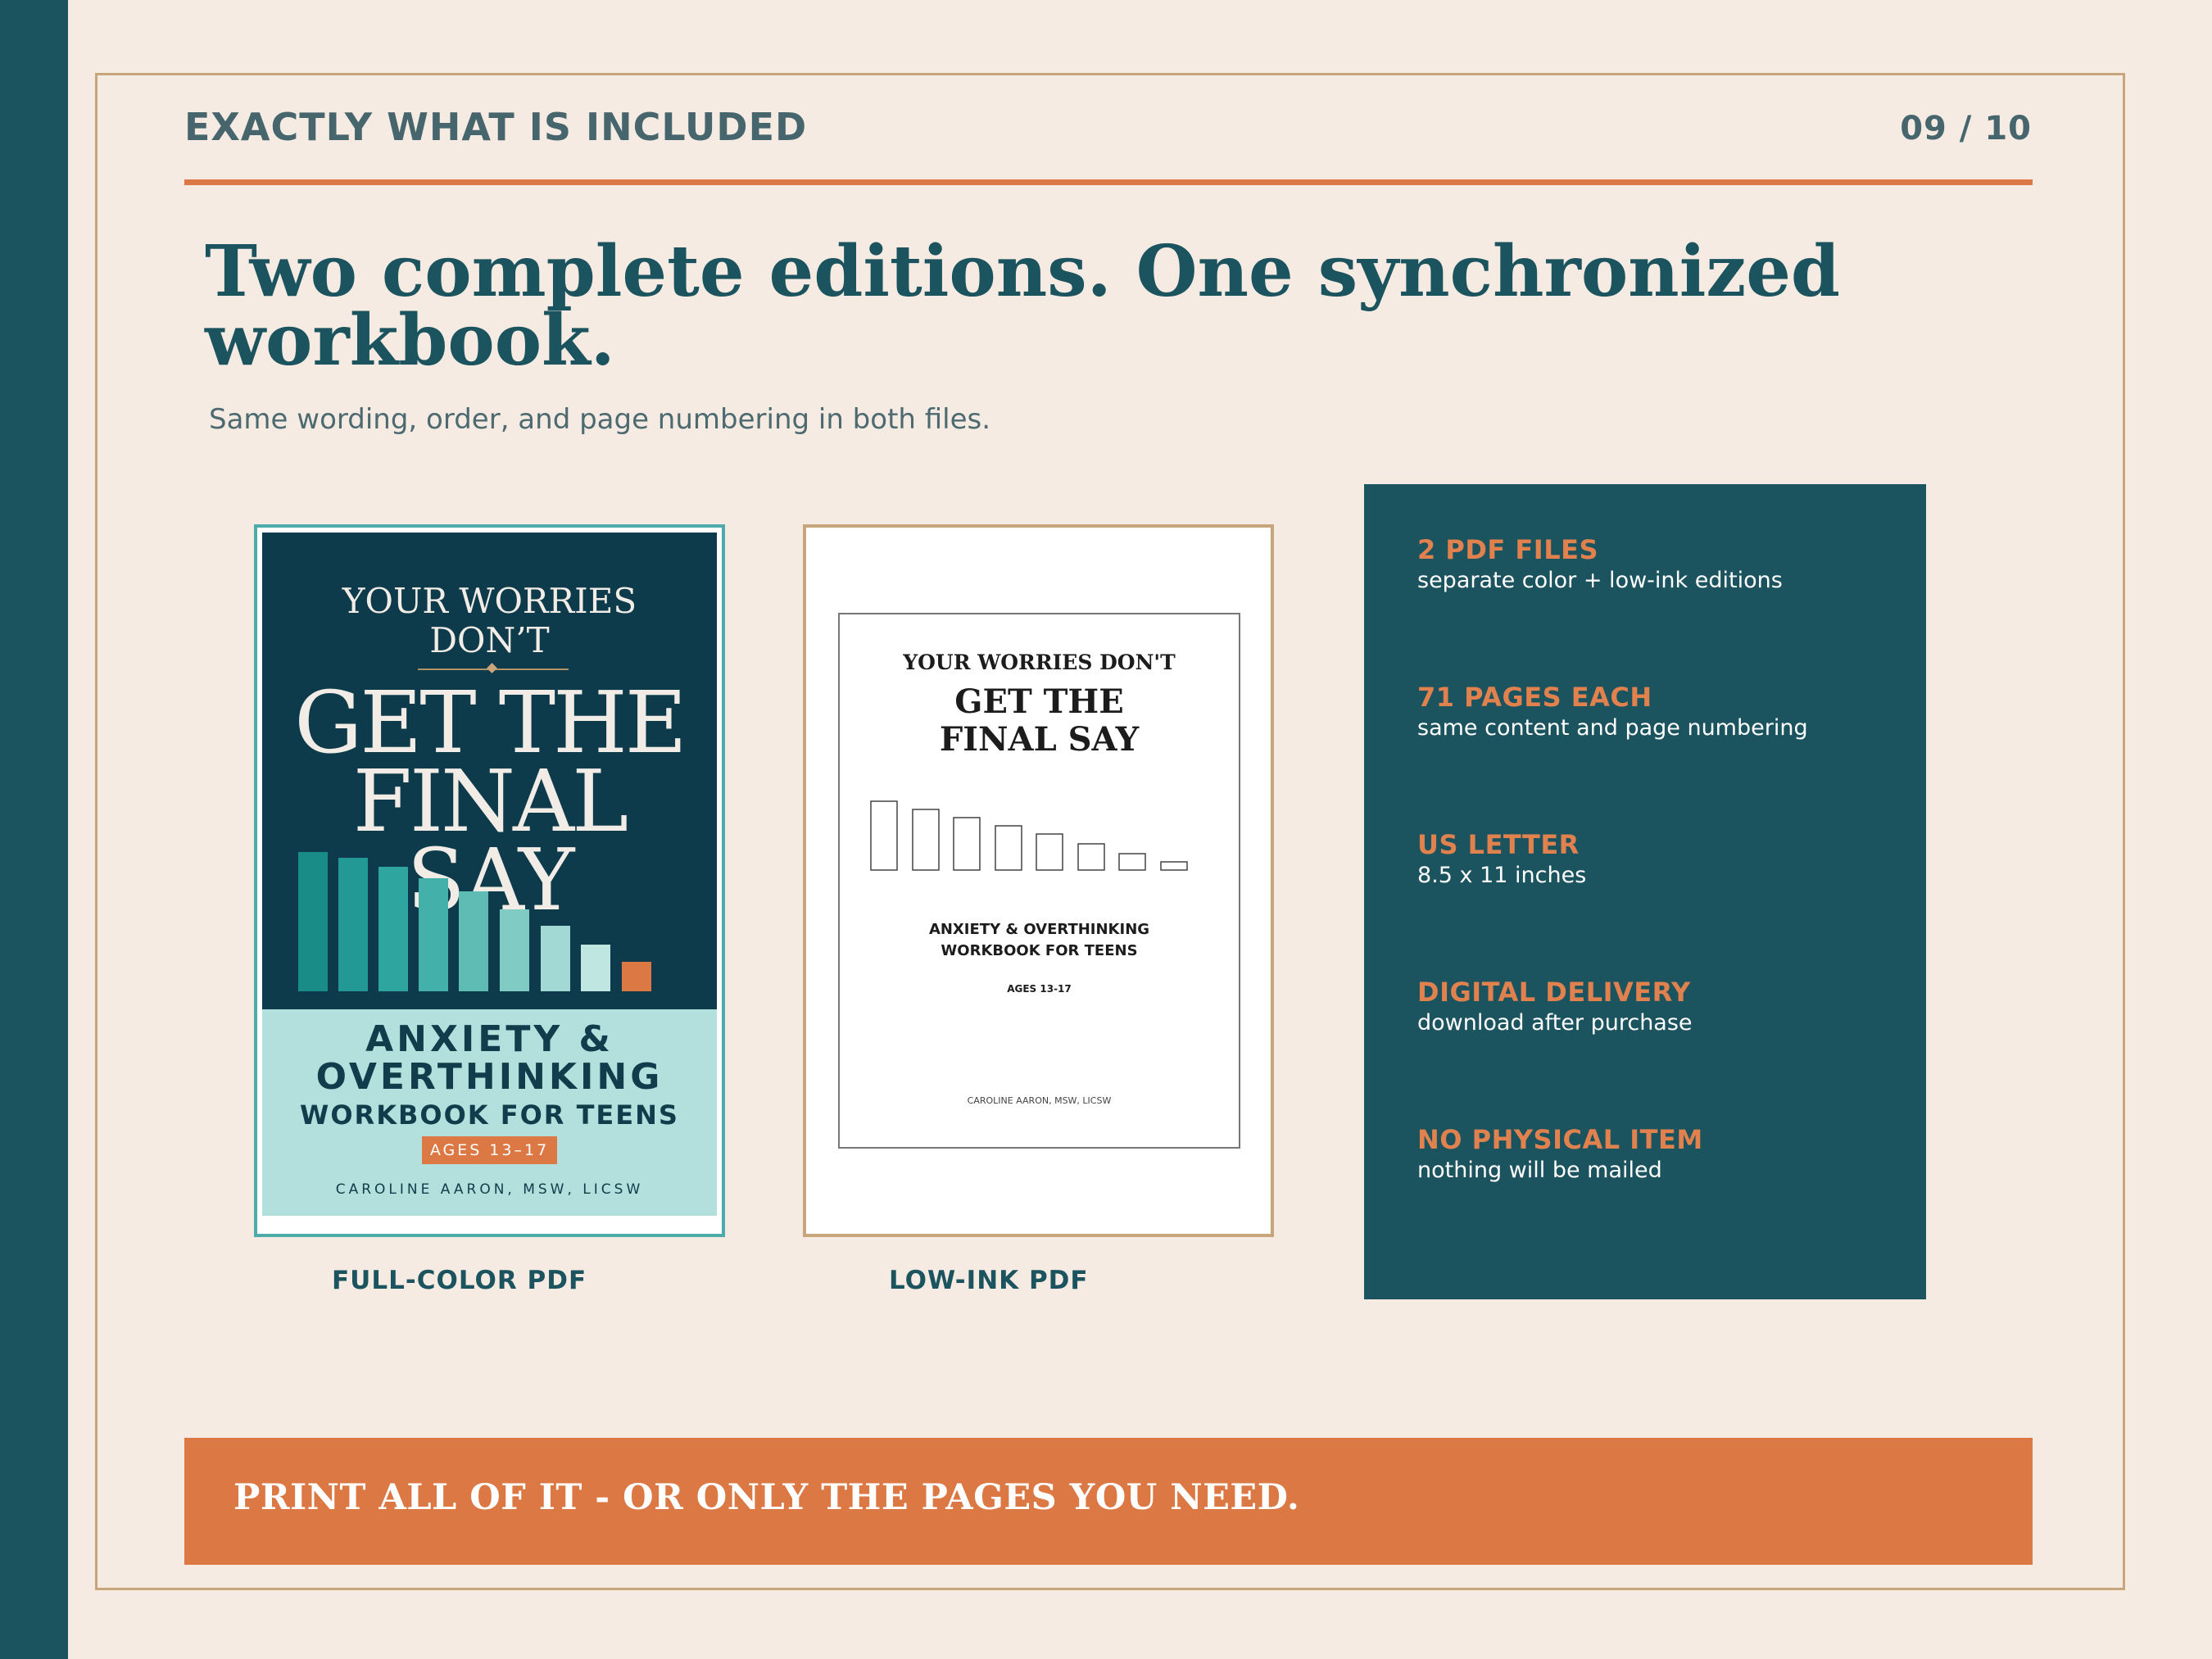  I want to click on info-item-title: NO PHYSICAL ITEM, so click(1560, 1139).